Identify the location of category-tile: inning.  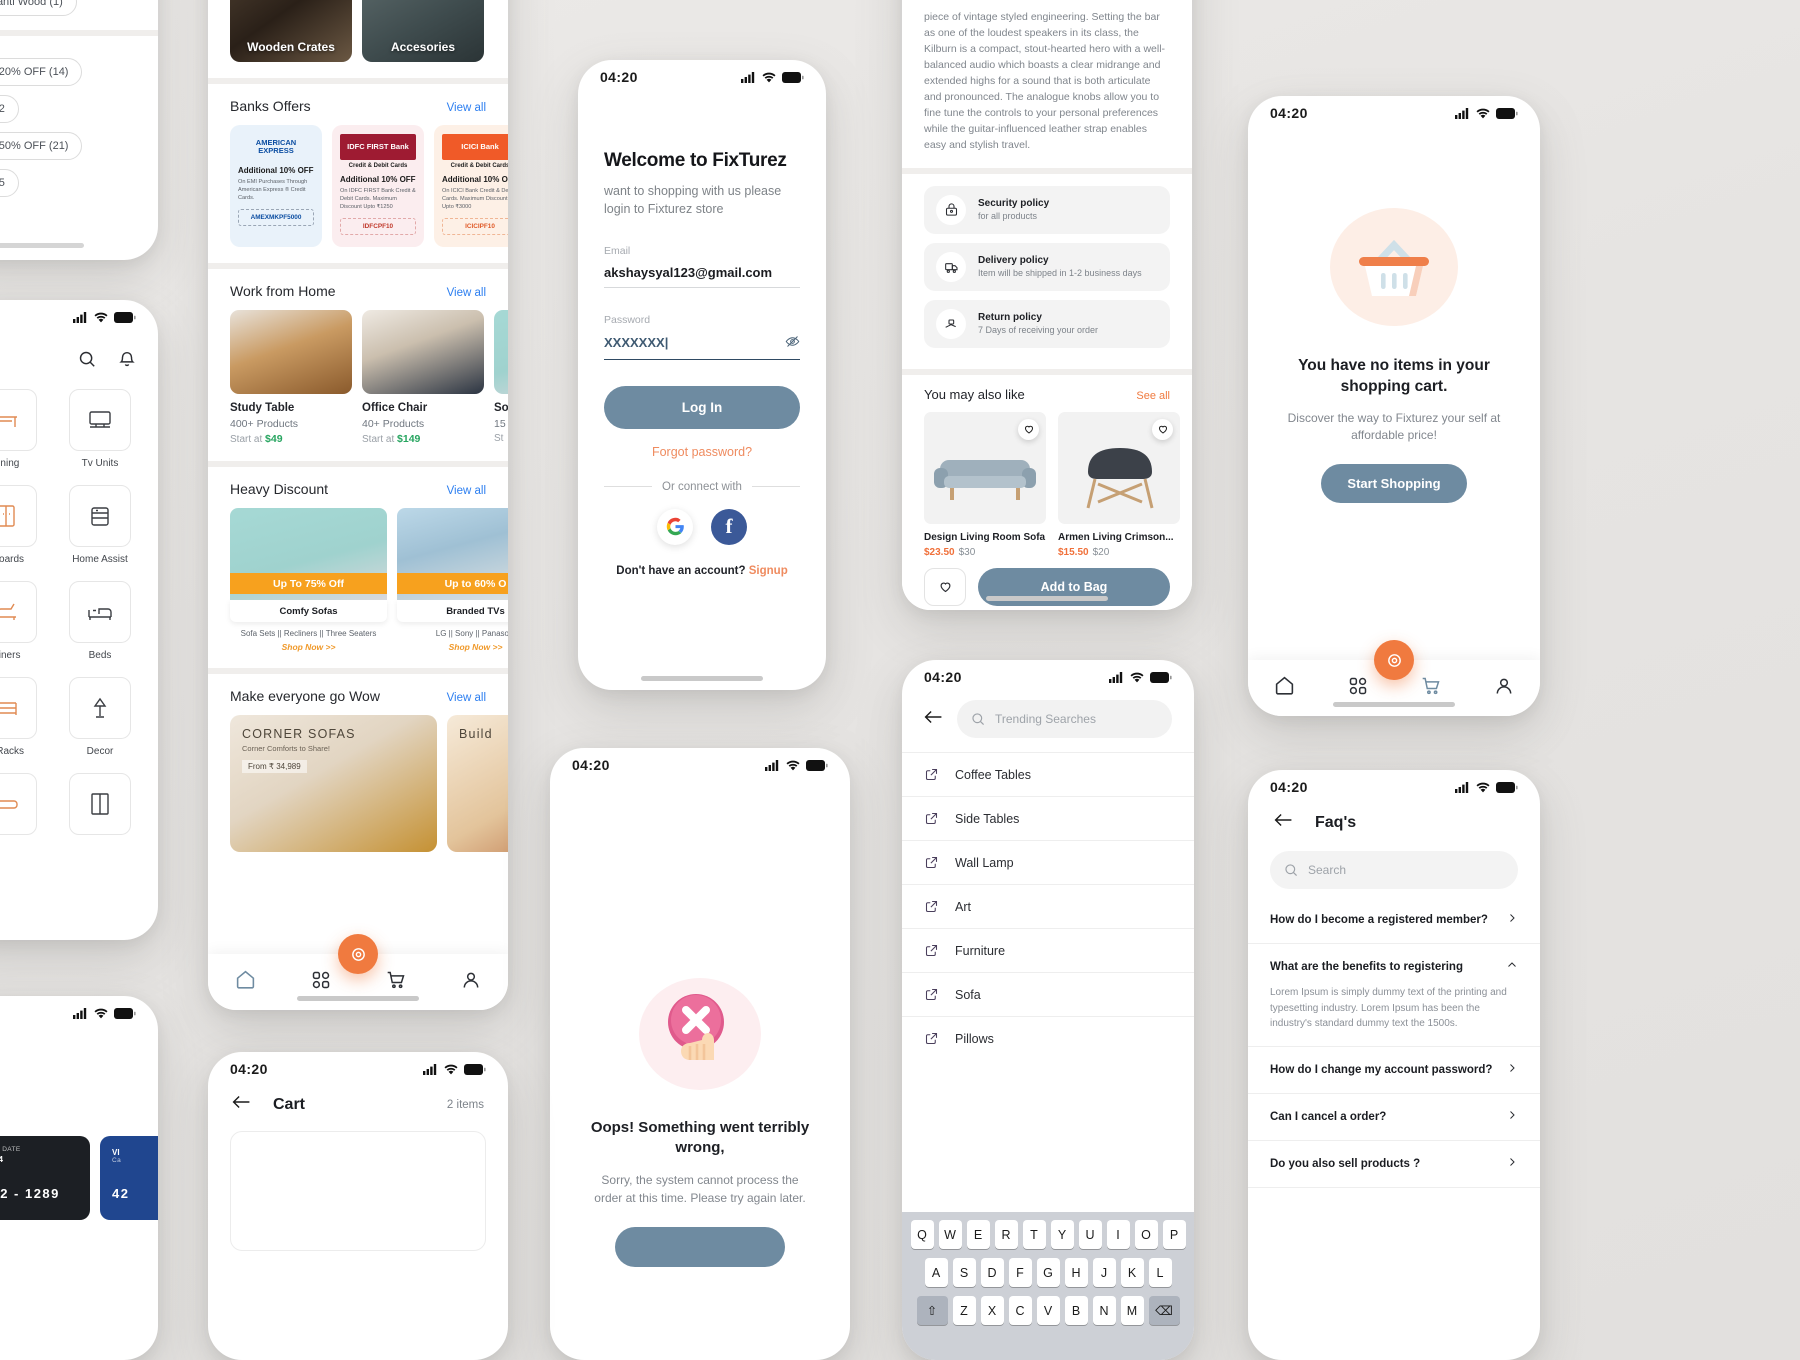
(24, 429).